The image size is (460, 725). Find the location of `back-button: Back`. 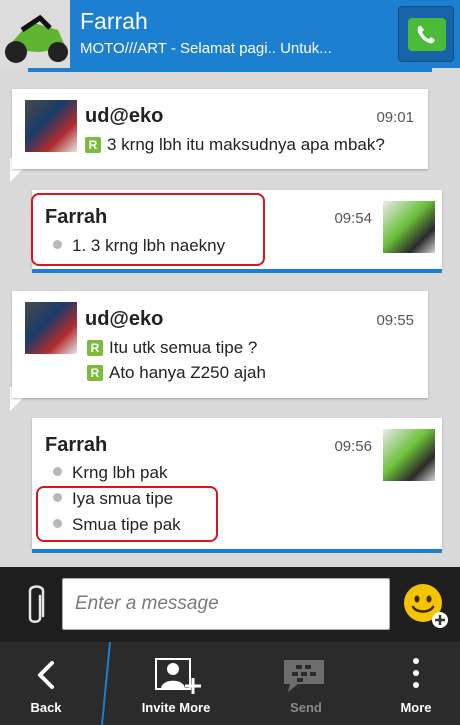

back-button: Back is located at coordinates (46, 683).